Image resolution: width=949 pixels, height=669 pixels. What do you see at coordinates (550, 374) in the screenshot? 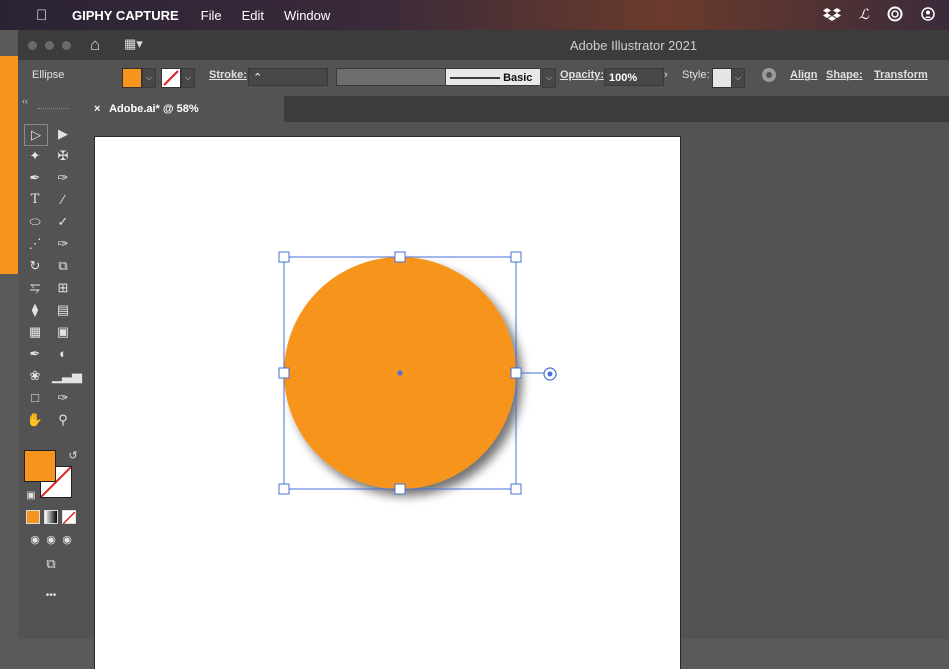
I see `pie-widget-dot` at bounding box center [550, 374].